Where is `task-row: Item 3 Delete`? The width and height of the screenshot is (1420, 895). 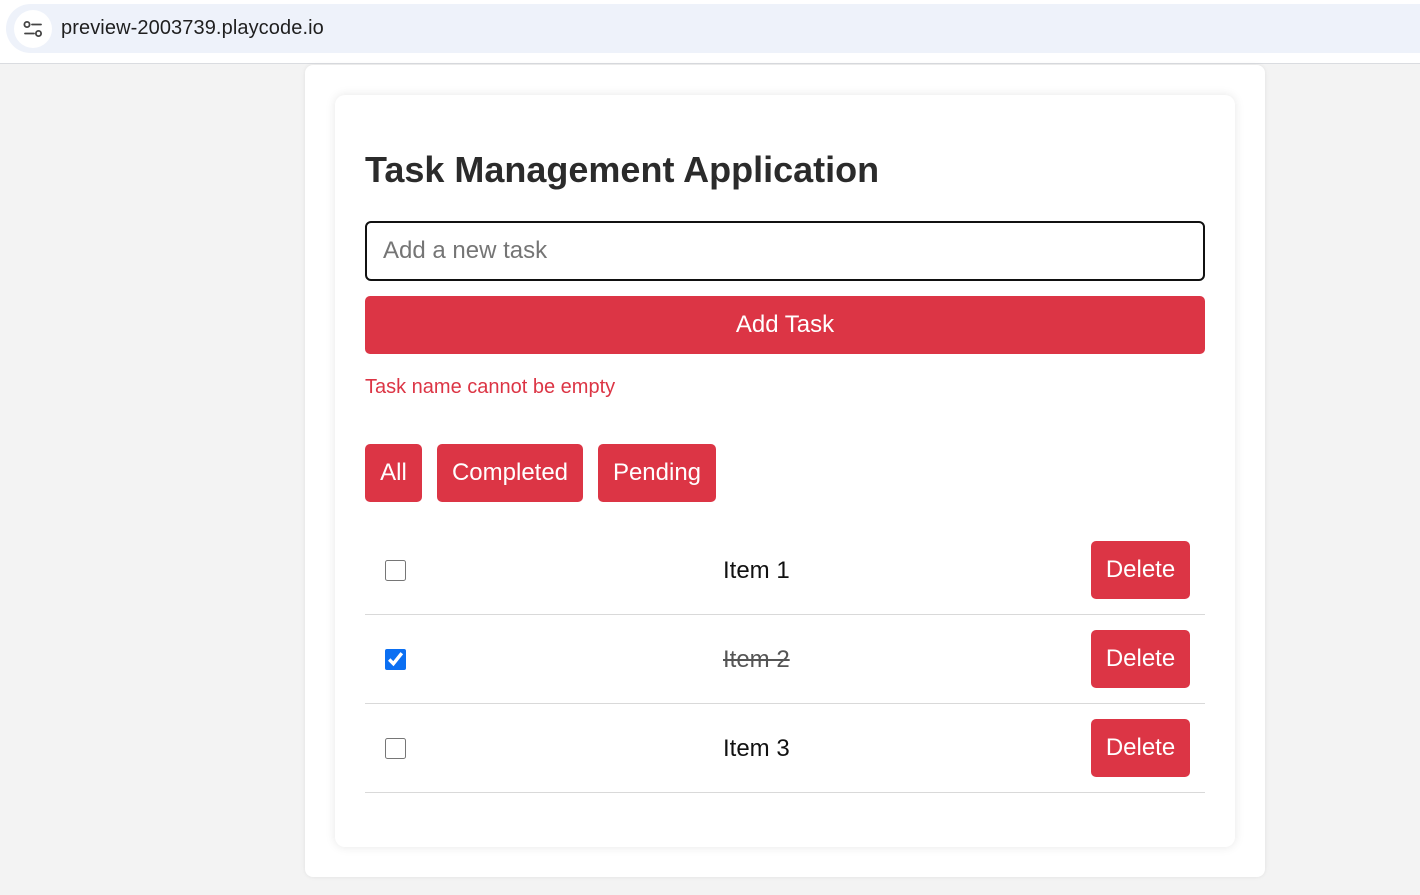
task-row: Item 3 Delete is located at coordinates (785, 748).